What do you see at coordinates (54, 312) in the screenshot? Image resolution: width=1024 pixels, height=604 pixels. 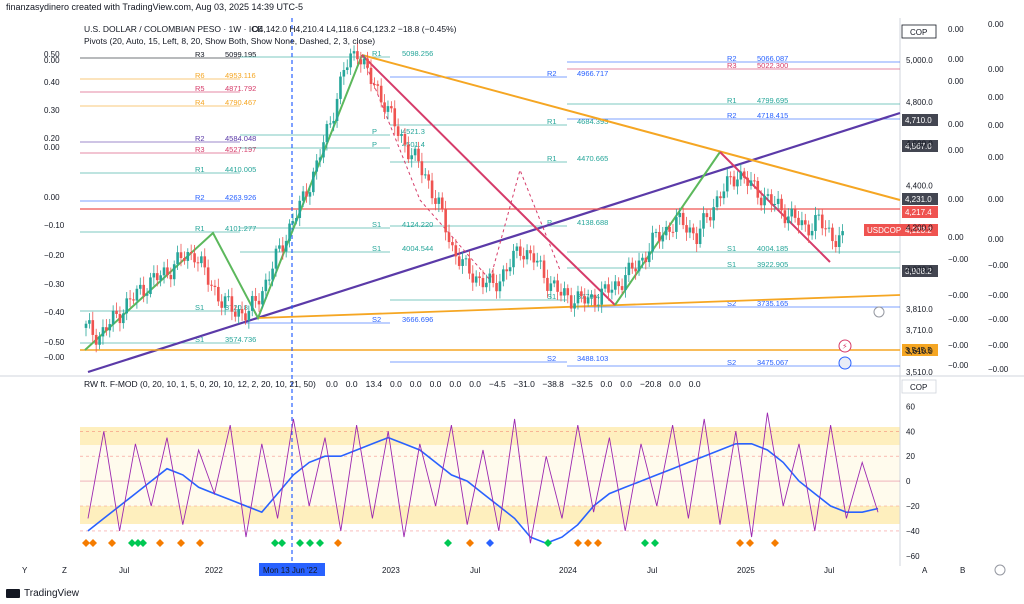 I see `left-axis-tick: −0.40` at bounding box center [54, 312].